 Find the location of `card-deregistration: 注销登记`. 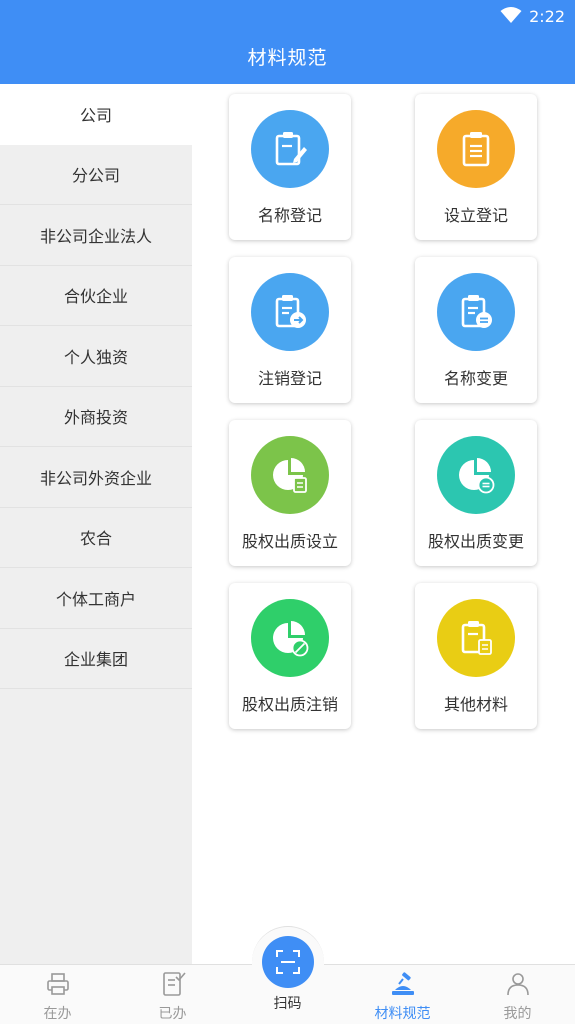

card-deregistration: 注销登记 is located at coordinates (290, 330).